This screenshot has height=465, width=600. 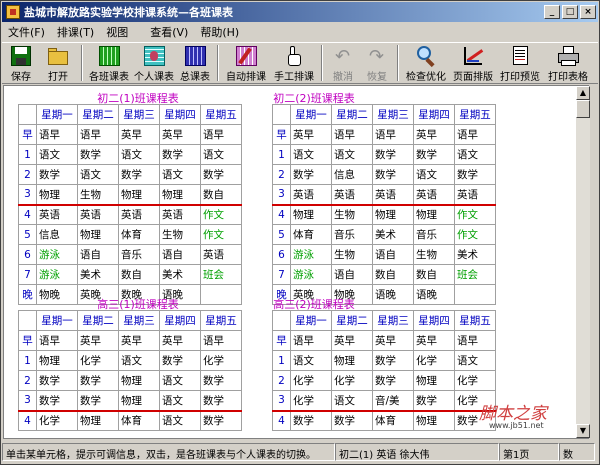 What do you see at coordinates (300, 12) in the screenshot?
I see `title-bar: 盐城市解放路实验学校排课系统—各班课表 _ □ ×` at bounding box center [300, 12].